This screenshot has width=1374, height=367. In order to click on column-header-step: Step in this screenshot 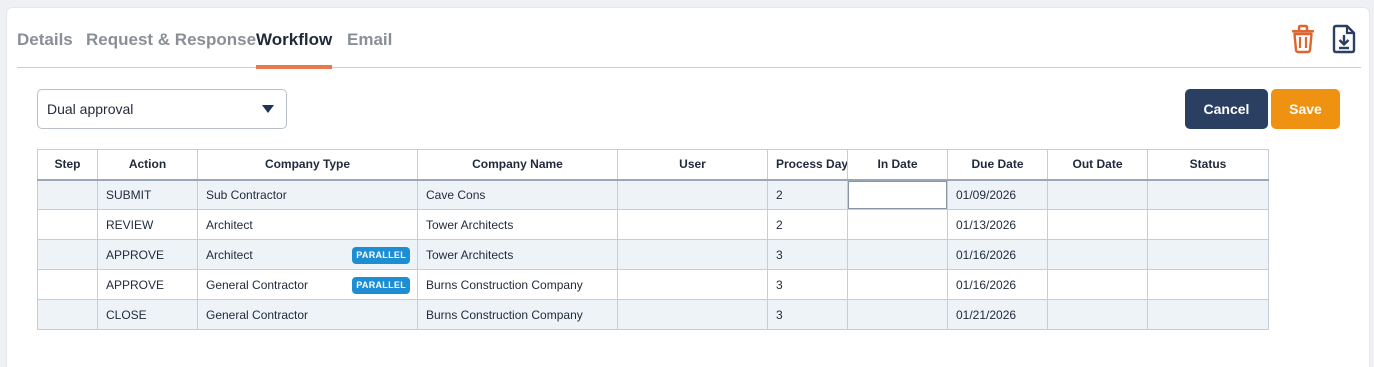, I will do `click(67, 164)`.